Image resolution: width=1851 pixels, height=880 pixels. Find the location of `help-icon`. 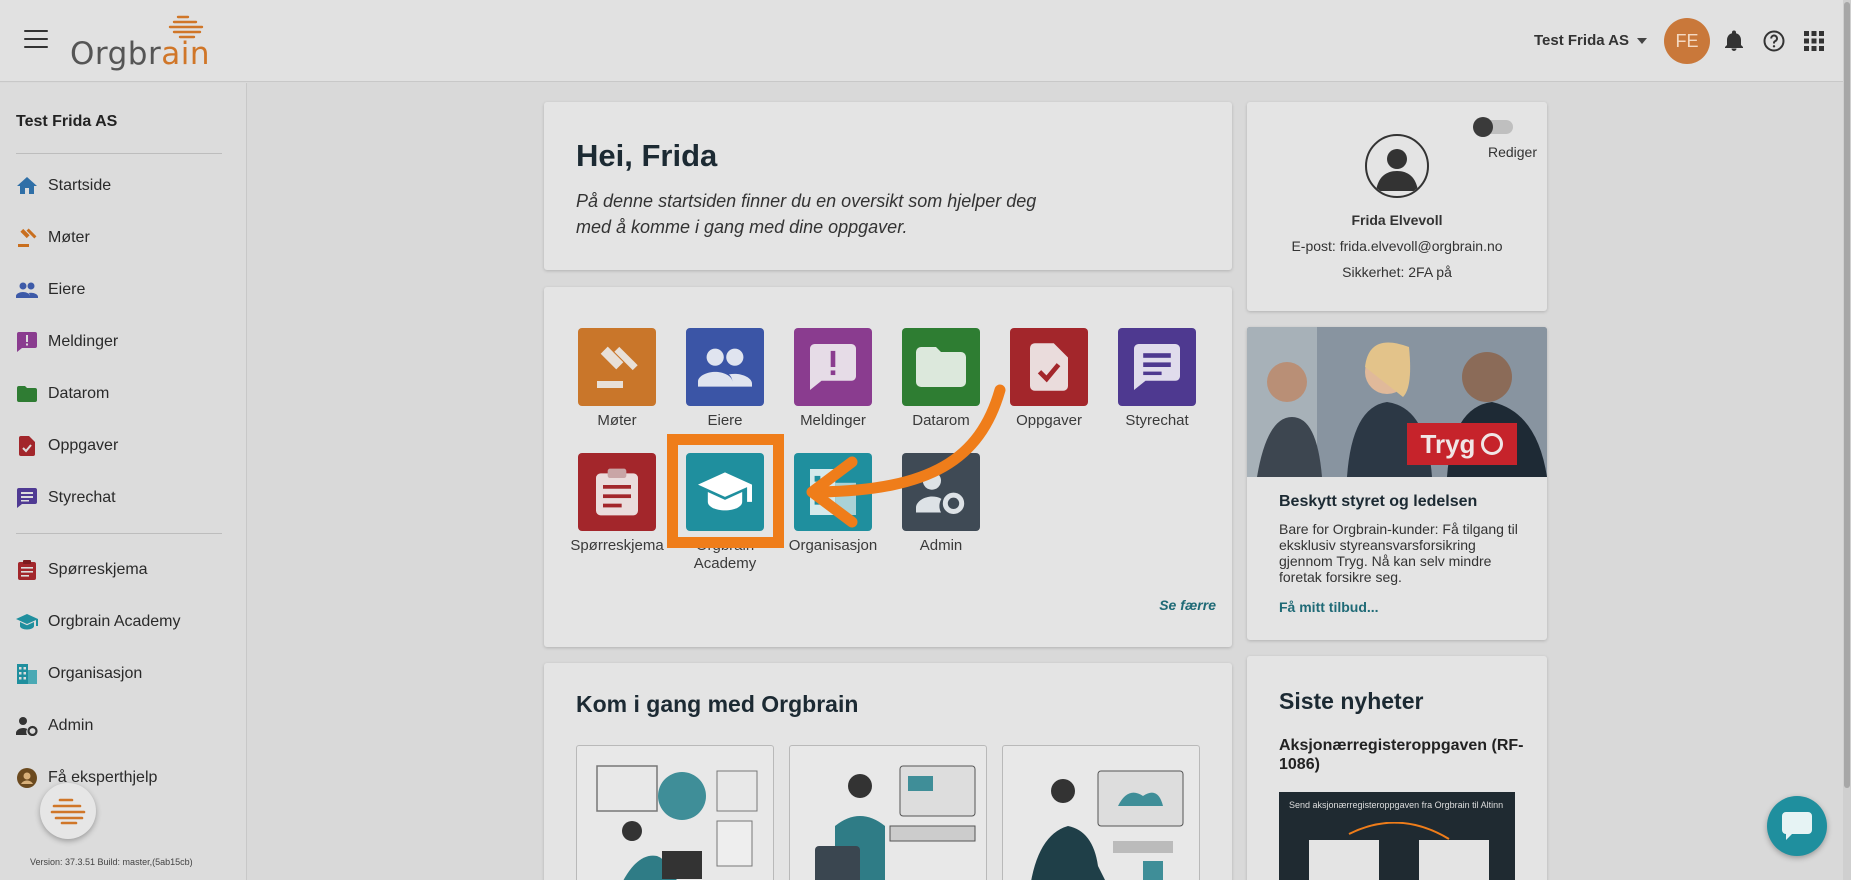

help-icon is located at coordinates (1774, 41).